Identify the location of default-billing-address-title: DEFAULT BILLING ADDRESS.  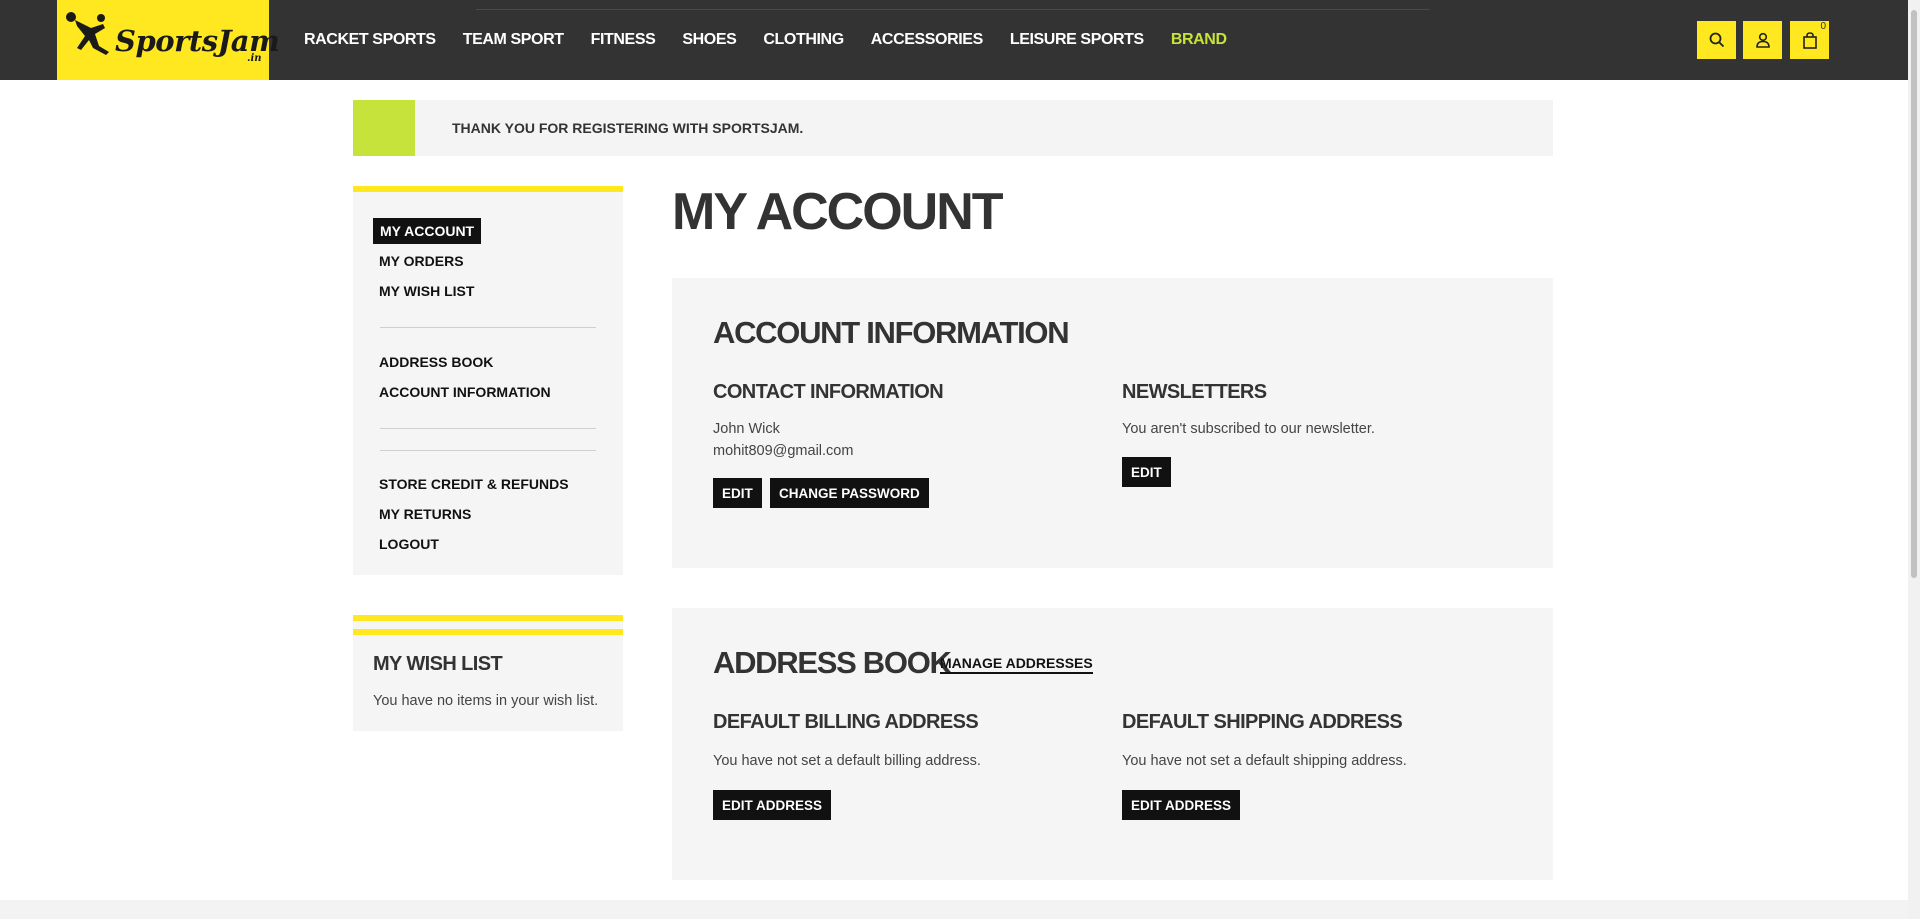
(846, 722).